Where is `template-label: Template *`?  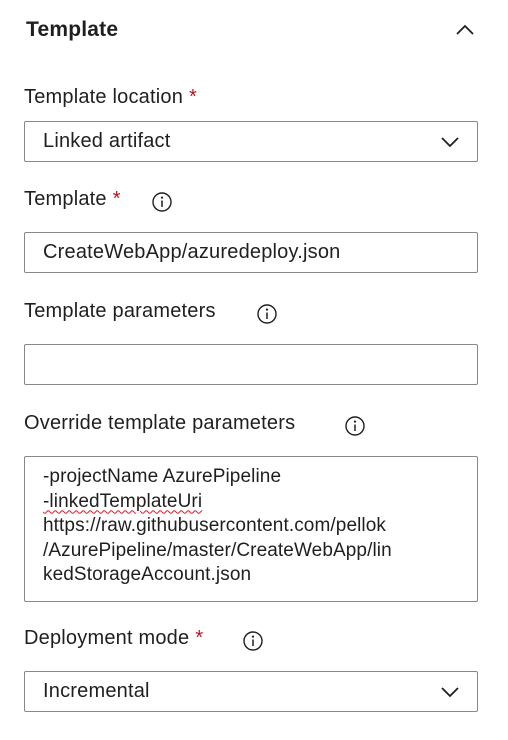
template-label: Template * is located at coordinates (72, 199).